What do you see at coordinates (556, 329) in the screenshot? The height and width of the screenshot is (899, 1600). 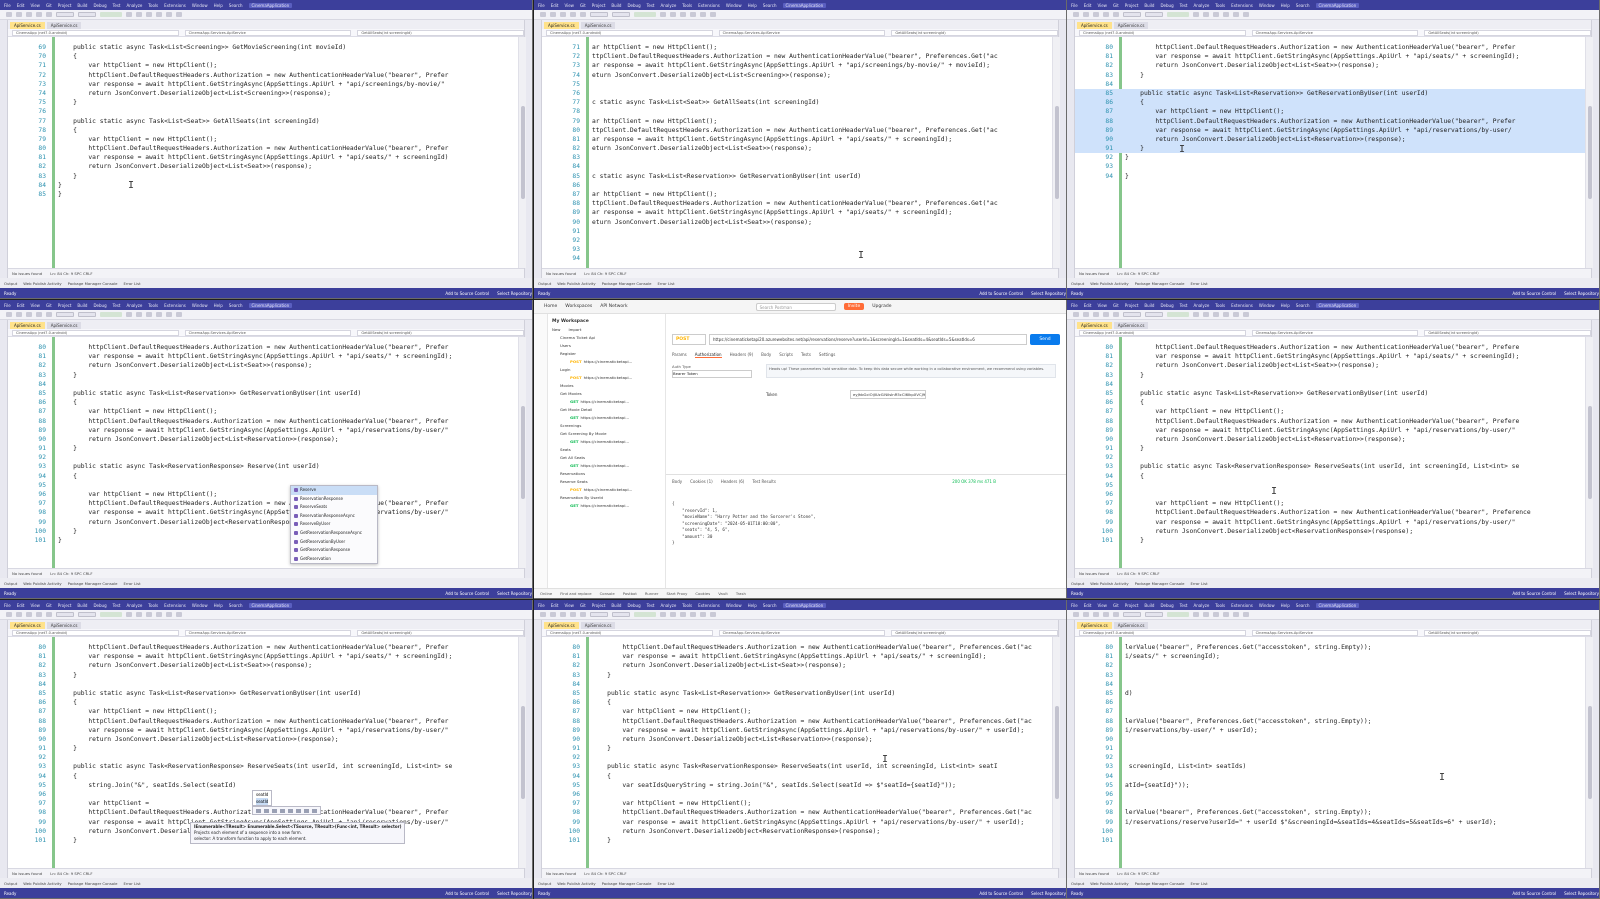 I see `workspace-new-button: New` at bounding box center [556, 329].